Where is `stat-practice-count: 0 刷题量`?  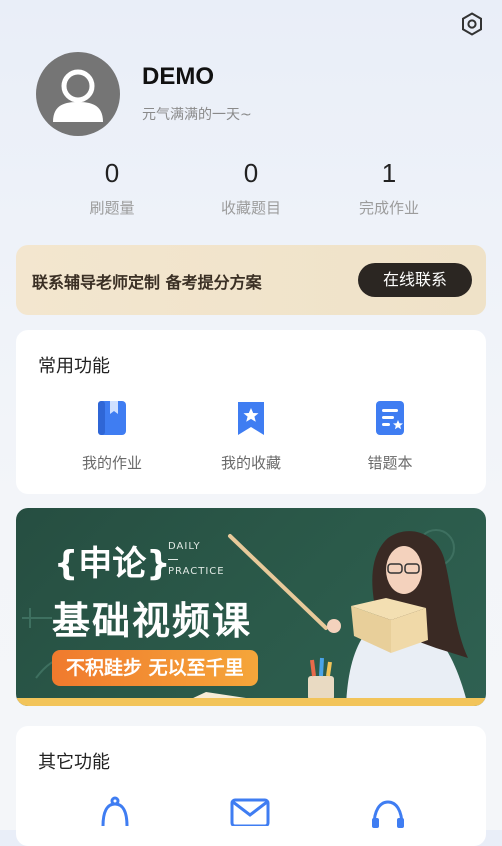 stat-practice-count: 0 刷题量 is located at coordinates (112, 188).